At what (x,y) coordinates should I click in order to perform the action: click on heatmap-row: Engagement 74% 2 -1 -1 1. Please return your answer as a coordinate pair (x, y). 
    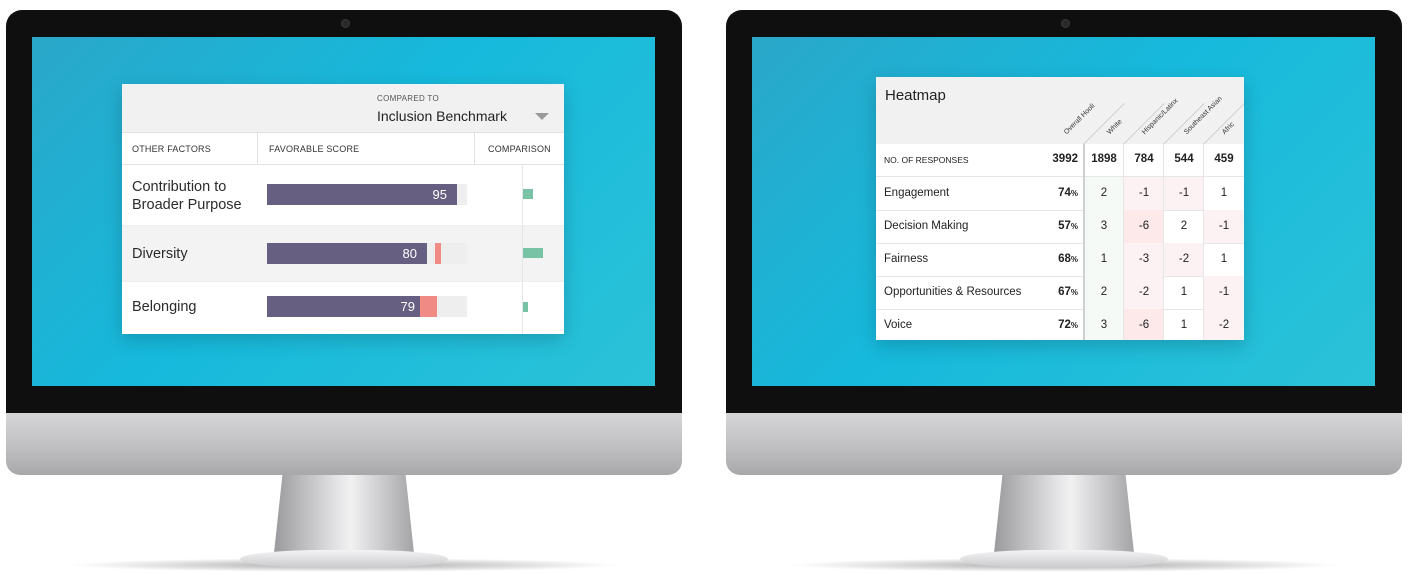
    Looking at the image, I should click on (1060, 194).